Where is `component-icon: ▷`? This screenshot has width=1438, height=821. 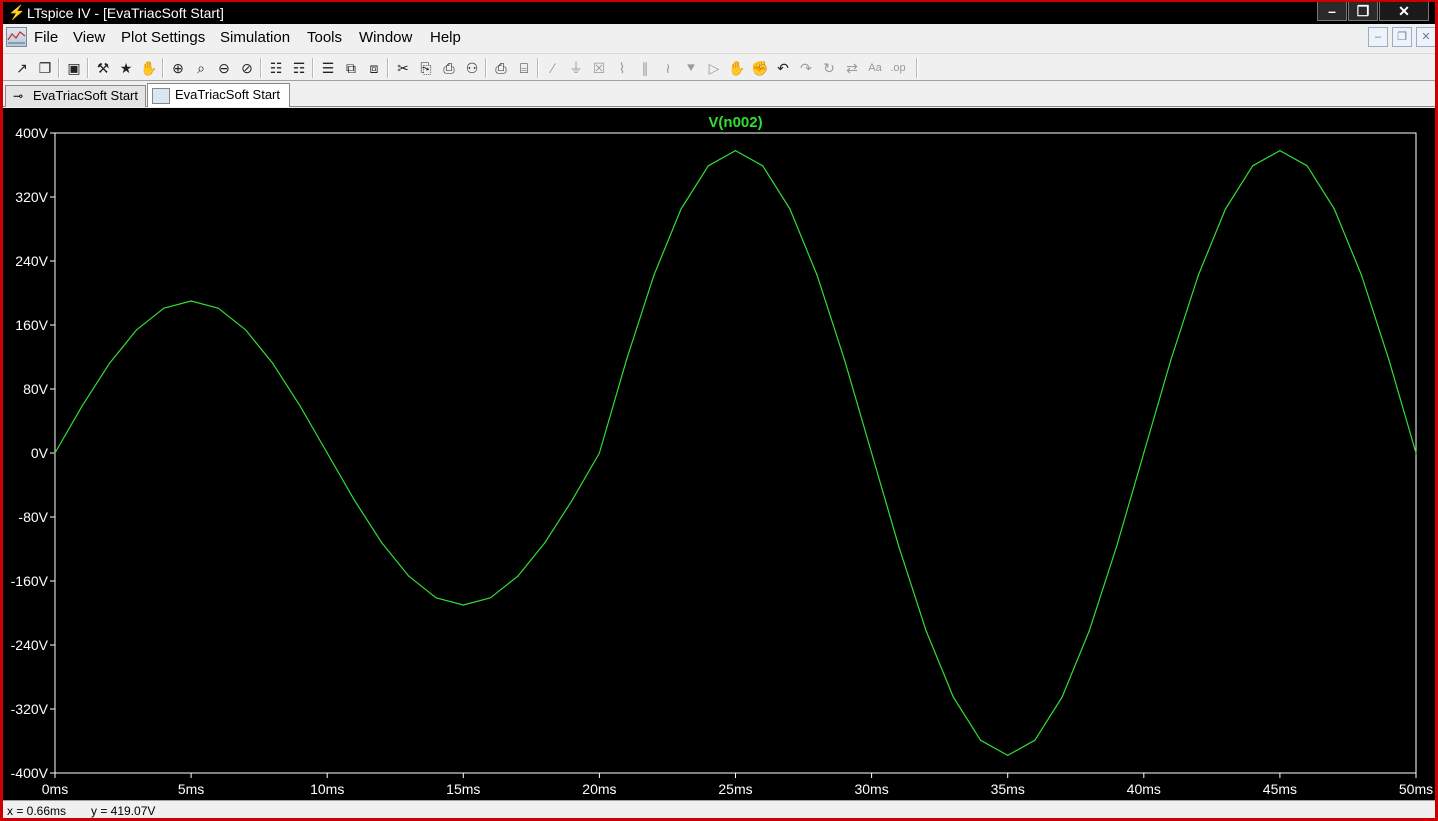 component-icon: ▷ is located at coordinates (714, 68).